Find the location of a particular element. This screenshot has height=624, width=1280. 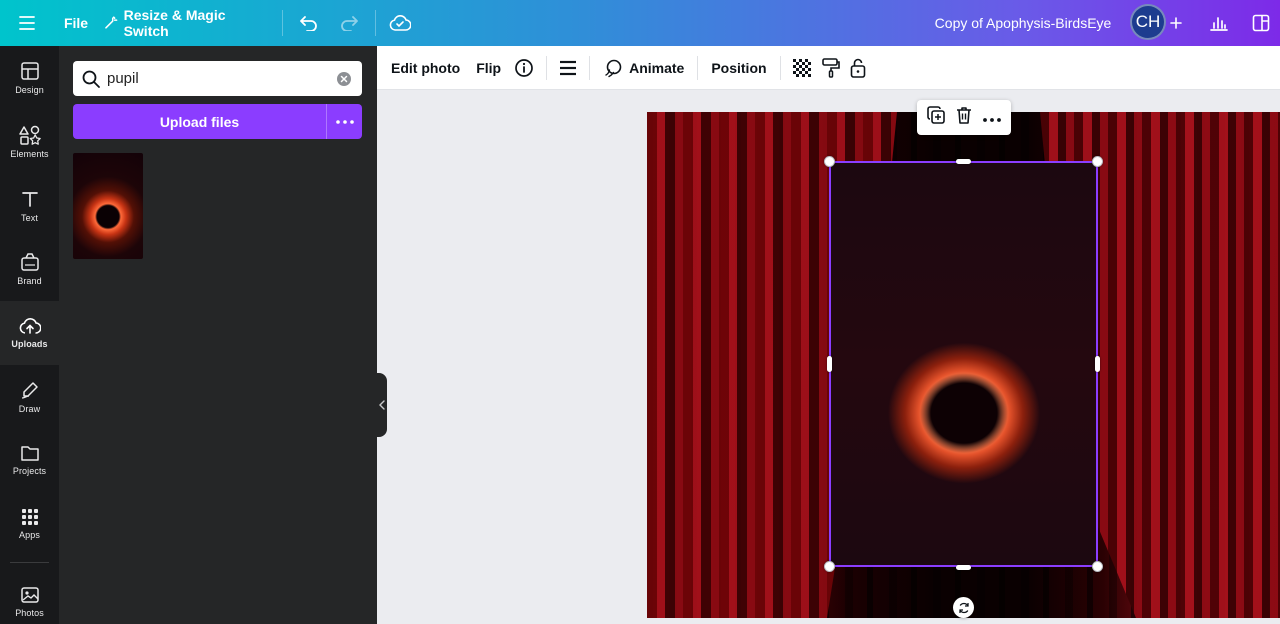

lock-button is located at coordinates (858, 68).